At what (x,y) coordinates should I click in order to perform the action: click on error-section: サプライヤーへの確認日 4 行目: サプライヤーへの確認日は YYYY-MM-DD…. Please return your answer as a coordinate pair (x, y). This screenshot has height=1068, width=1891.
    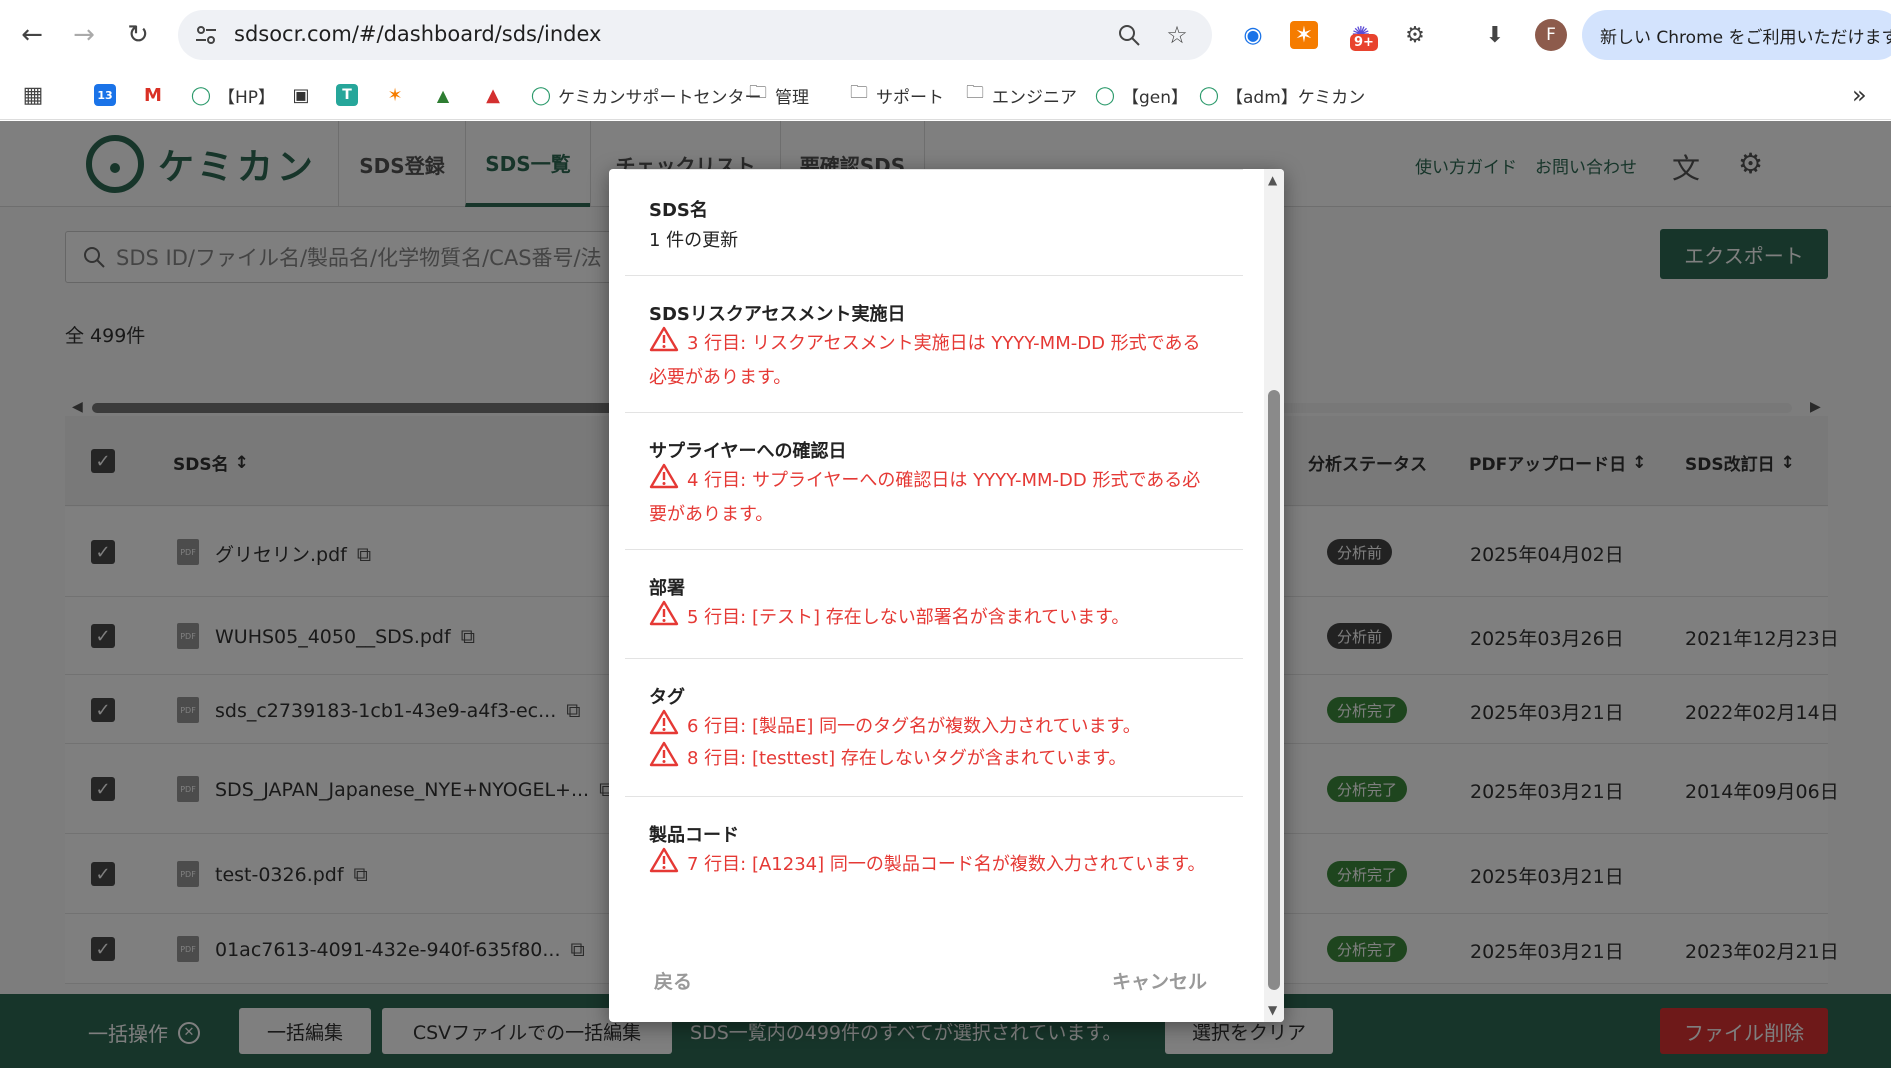
    Looking at the image, I should click on (934, 481).